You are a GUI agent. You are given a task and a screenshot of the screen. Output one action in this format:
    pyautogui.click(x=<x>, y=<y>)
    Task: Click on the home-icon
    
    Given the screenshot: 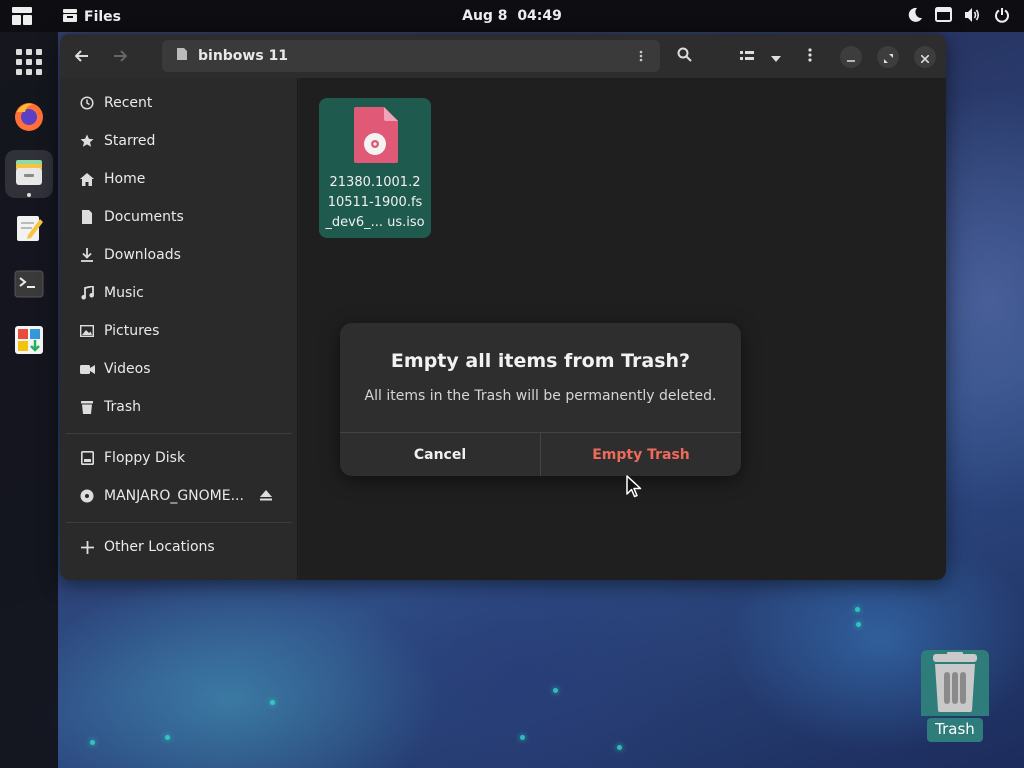 What is the action you would take?
    pyautogui.click(x=87, y=179)
    